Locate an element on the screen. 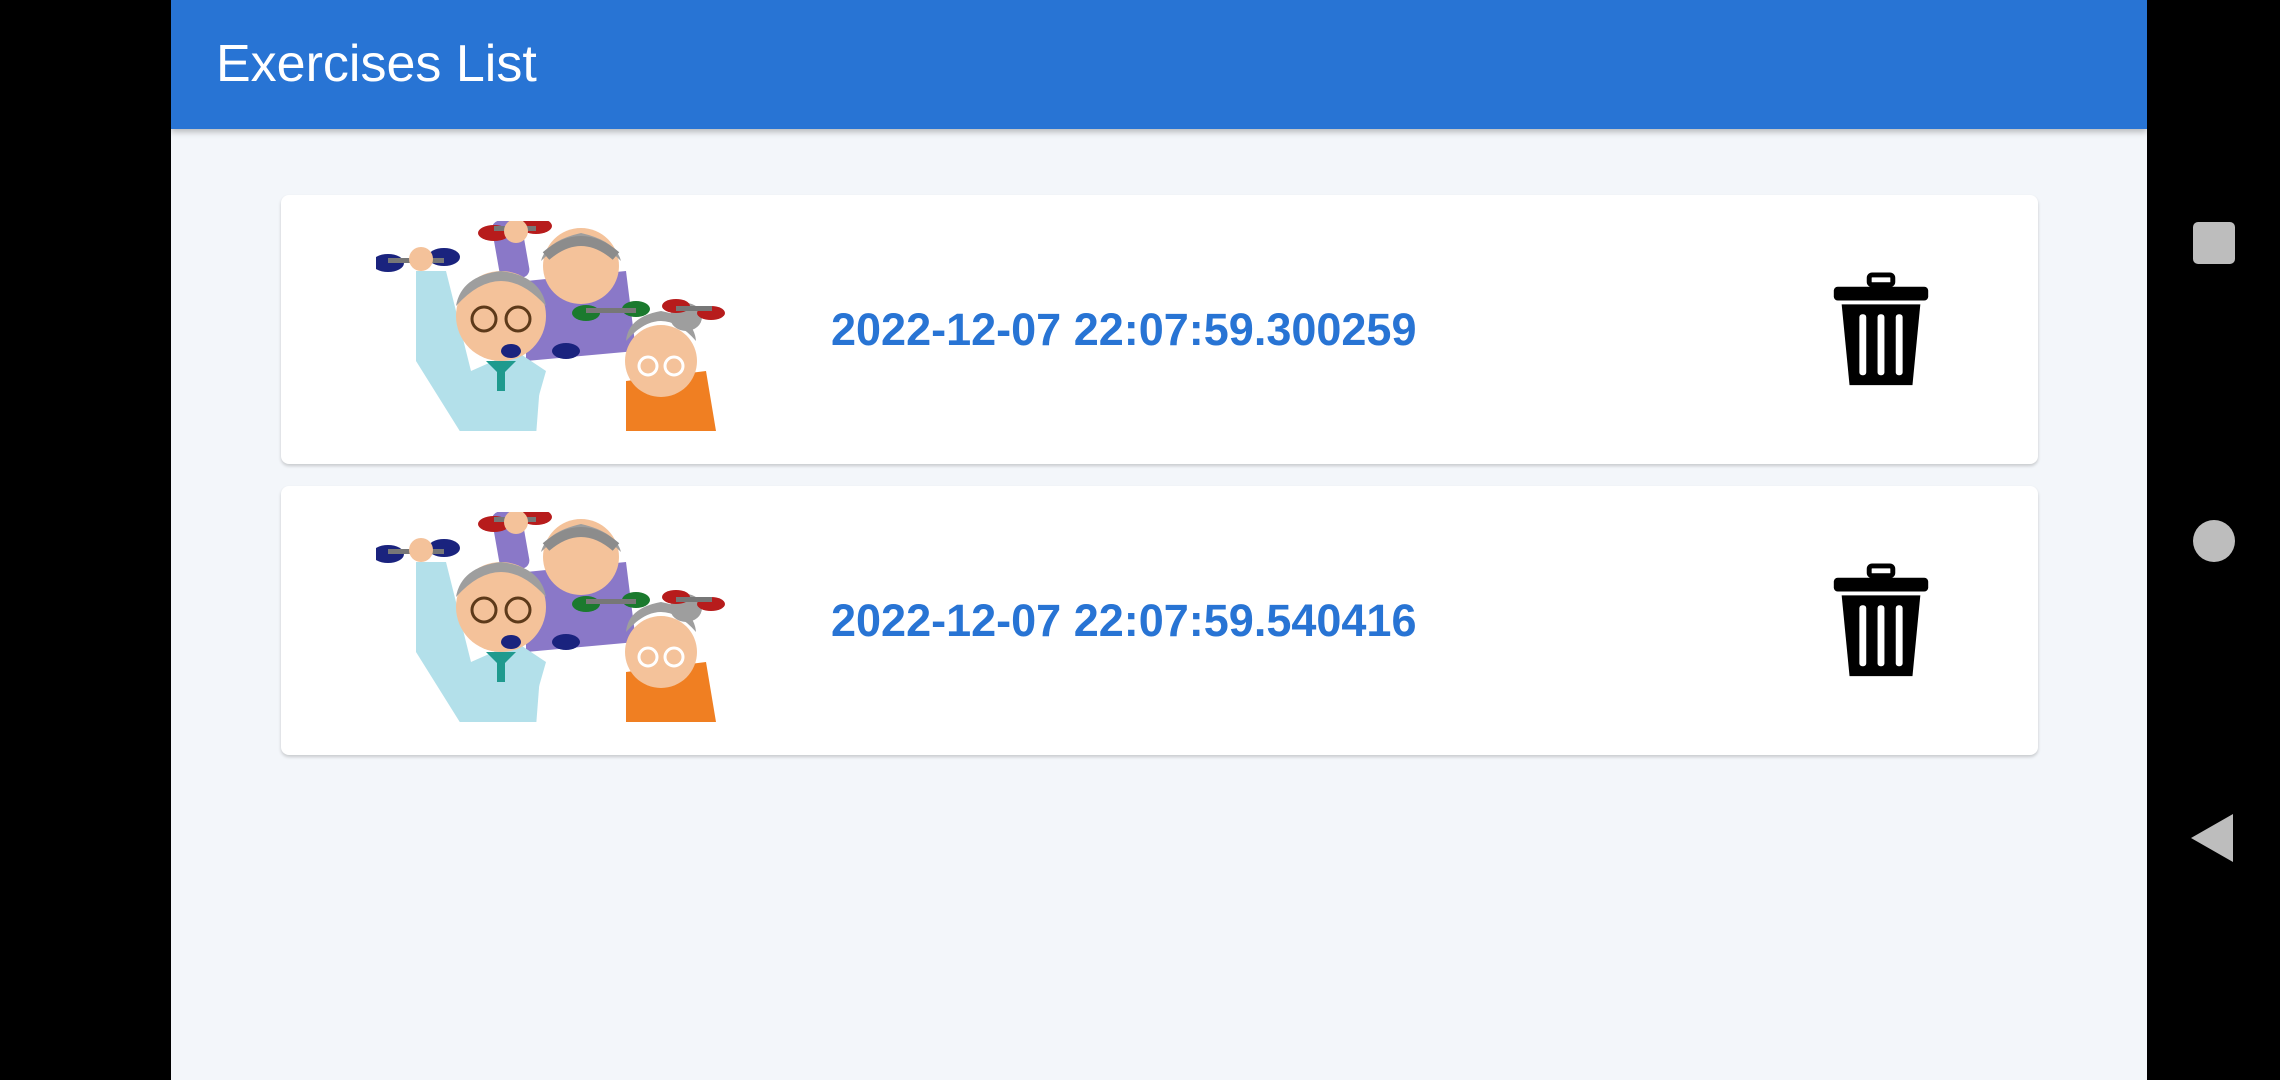  app-bar: Exercises List is located at coordinates (1159, 64).